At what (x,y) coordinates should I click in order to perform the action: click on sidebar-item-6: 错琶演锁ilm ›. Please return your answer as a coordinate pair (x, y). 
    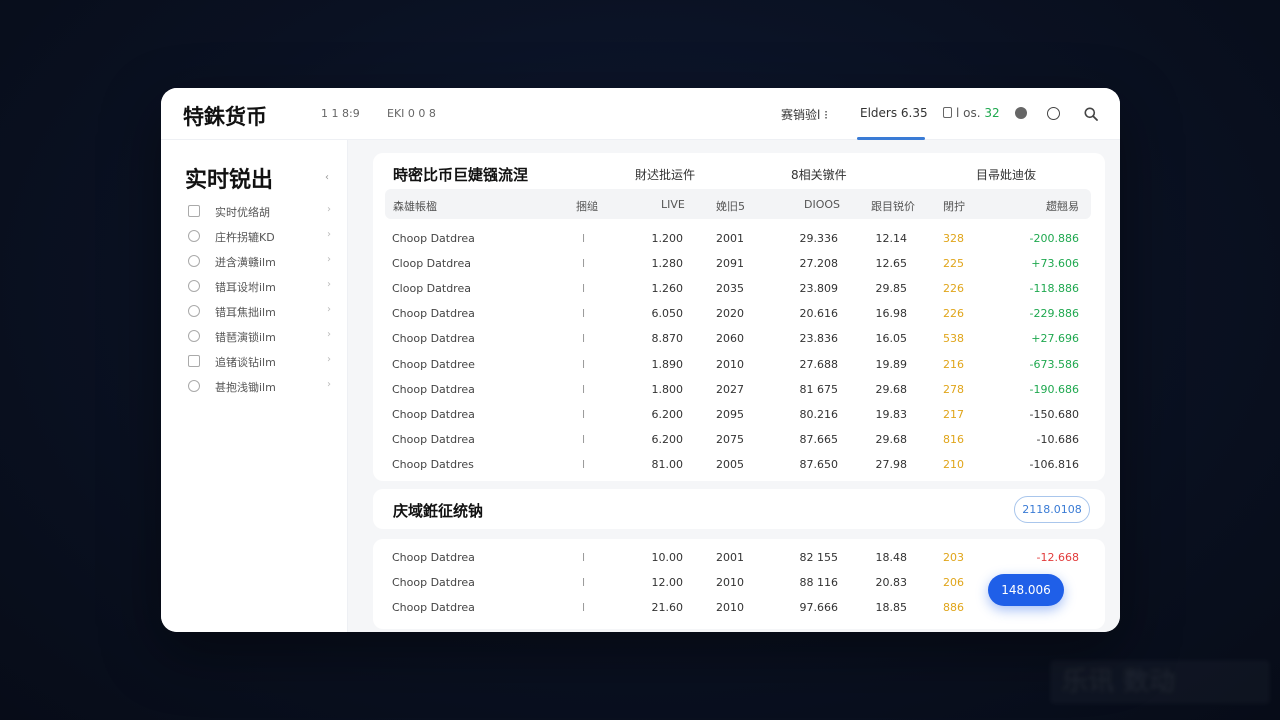
    Looking at the image, I should click on (260, 336).